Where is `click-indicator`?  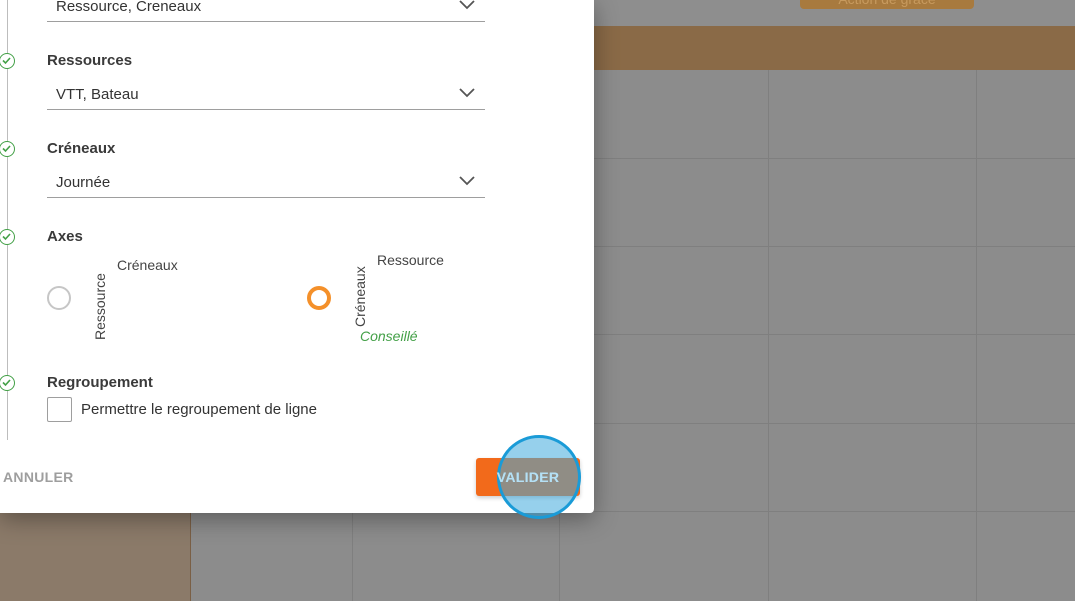 click-indicator is located at coordinates (539, 477).